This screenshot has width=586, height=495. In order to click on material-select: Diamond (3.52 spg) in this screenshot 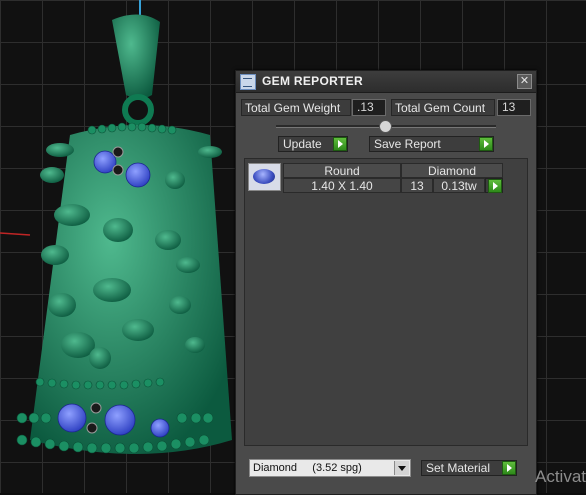, I will do `click(330, 468)`.